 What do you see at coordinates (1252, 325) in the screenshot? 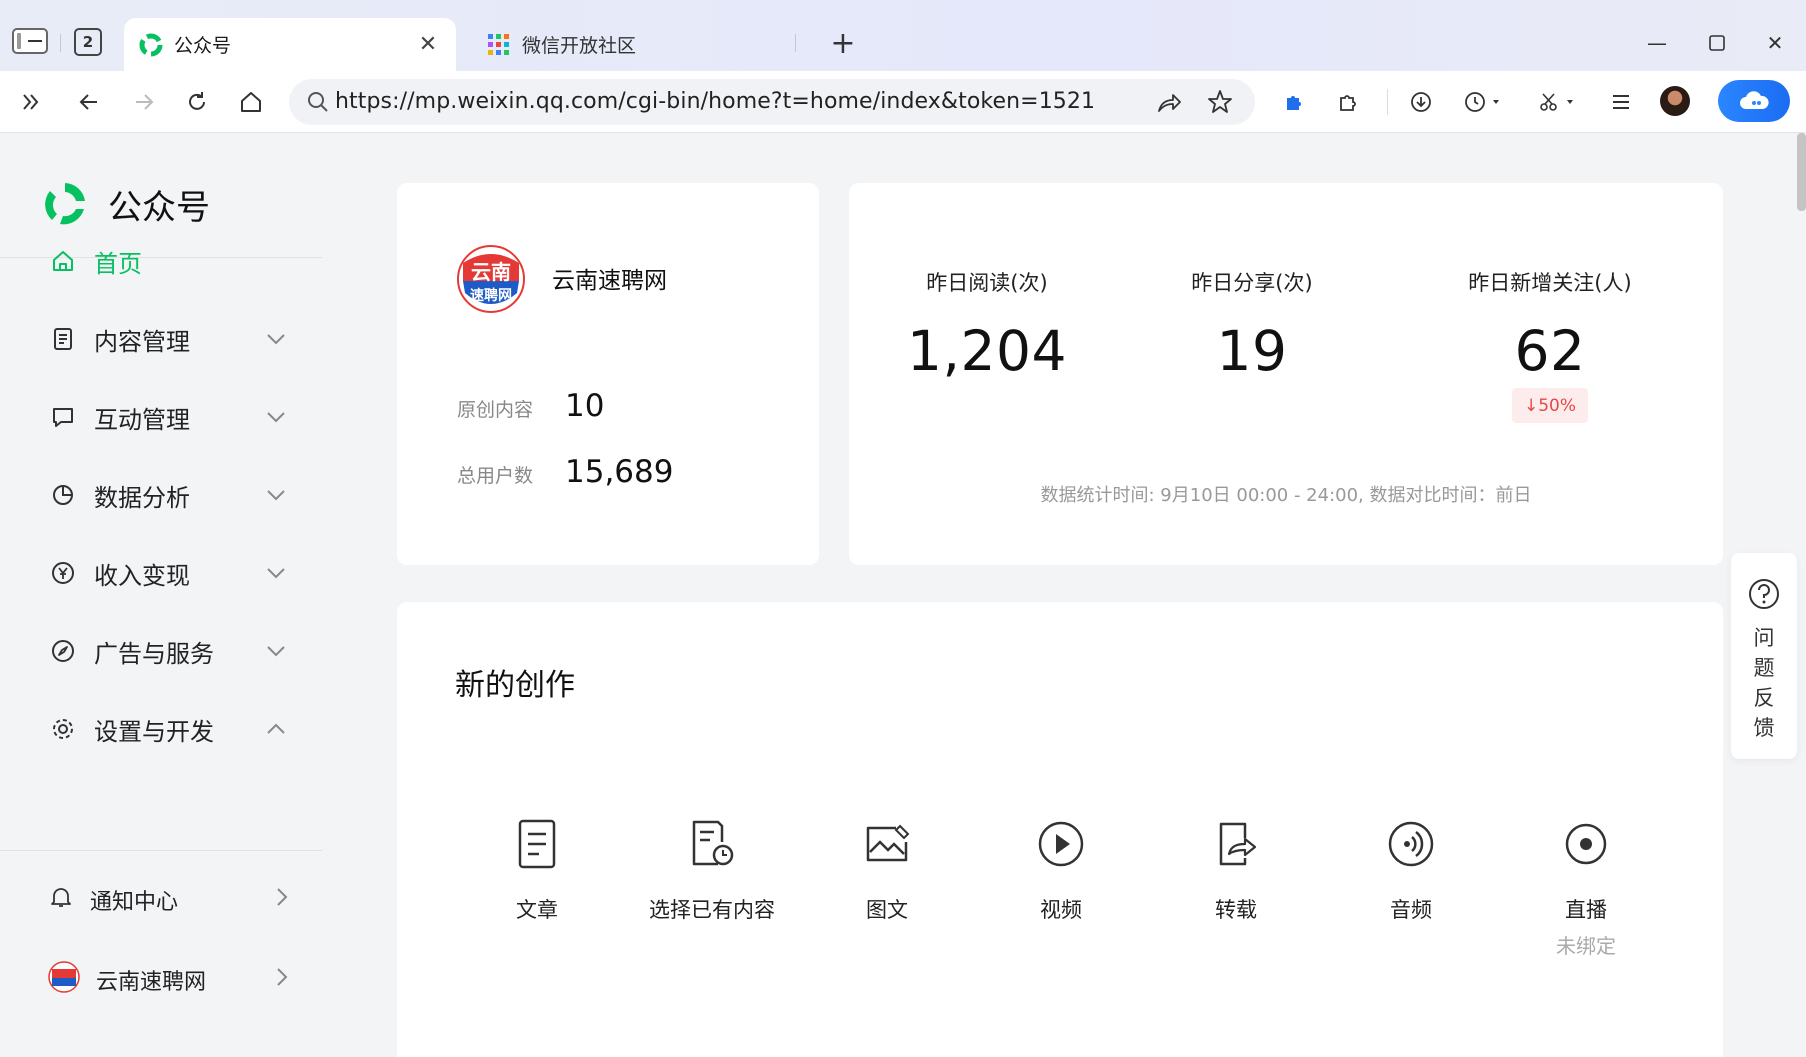
I see `stat-yesterday-shares: 昨日分享(次) 19` at bounding box center [1252, 325].